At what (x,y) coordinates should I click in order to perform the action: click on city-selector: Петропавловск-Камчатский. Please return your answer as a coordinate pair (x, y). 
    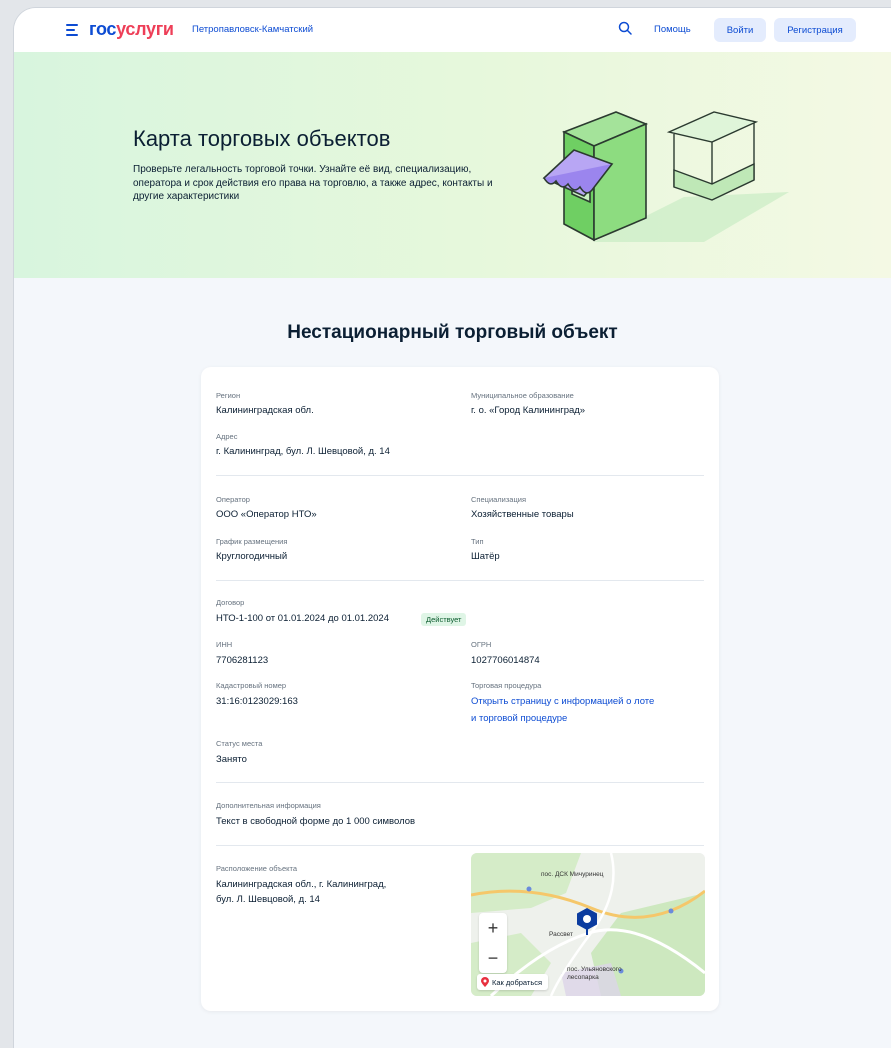
    Looking at the image, I should click on (252, 29).